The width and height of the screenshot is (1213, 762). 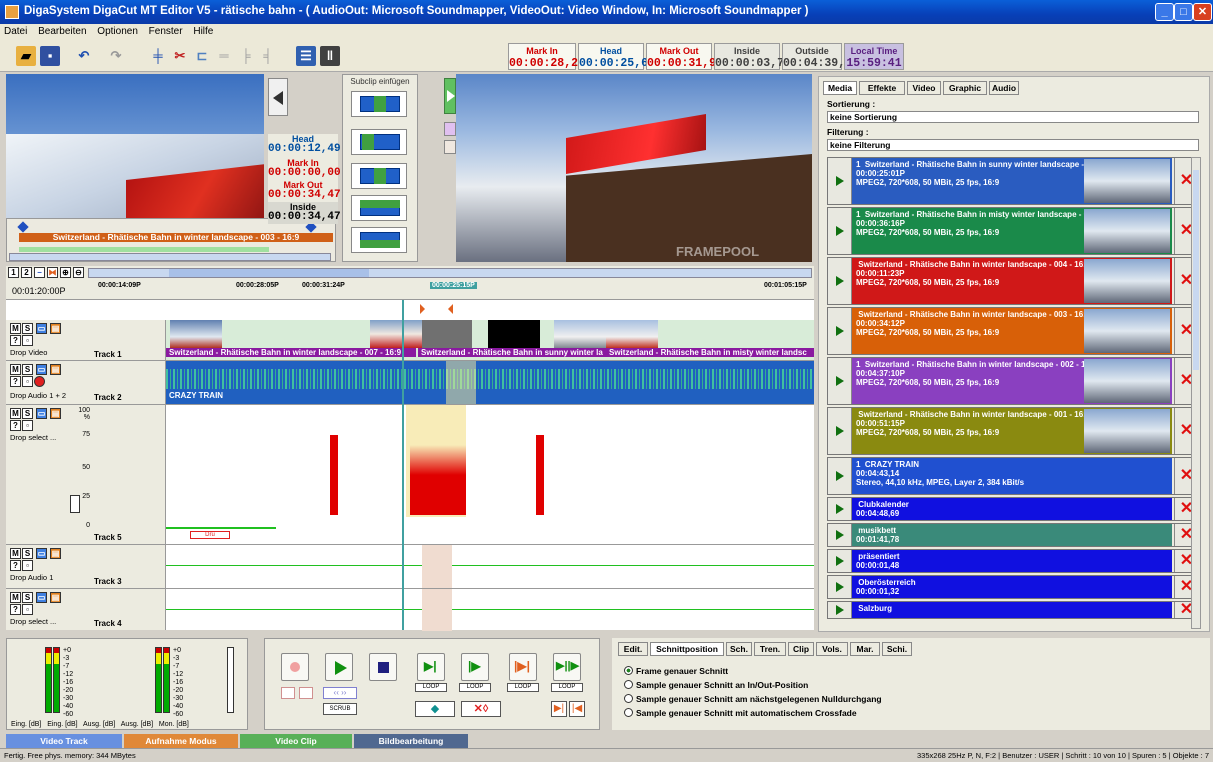 I want to click on mode-tab-video-clip: Video Clip, so click(x=296, y=741).